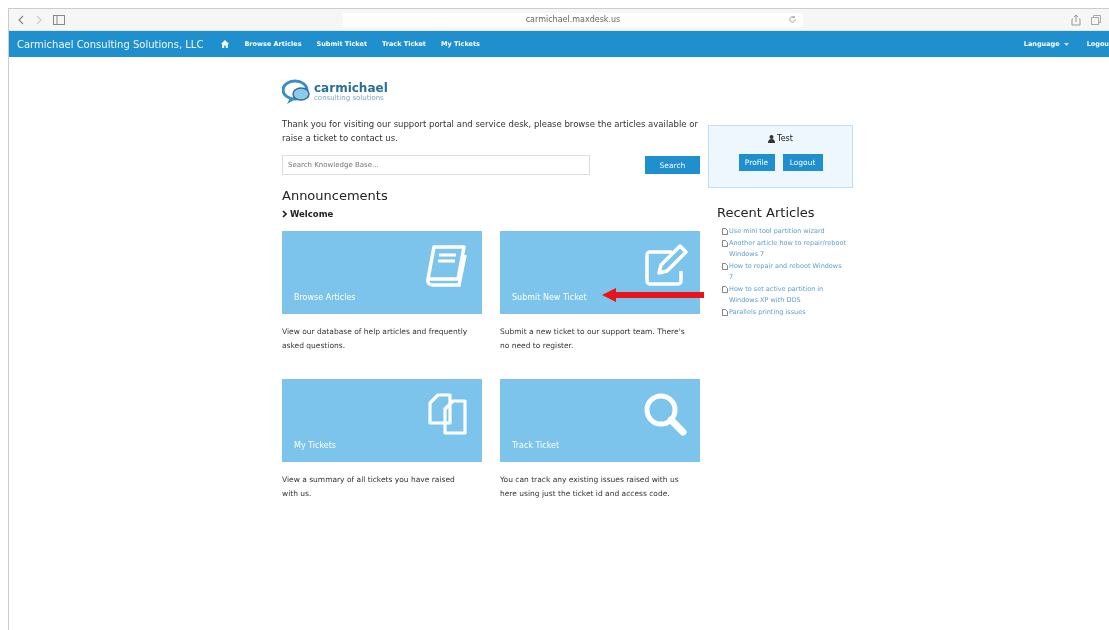 The image size is (1109, 630). I want to click on reload-icon, so click(792, 19).